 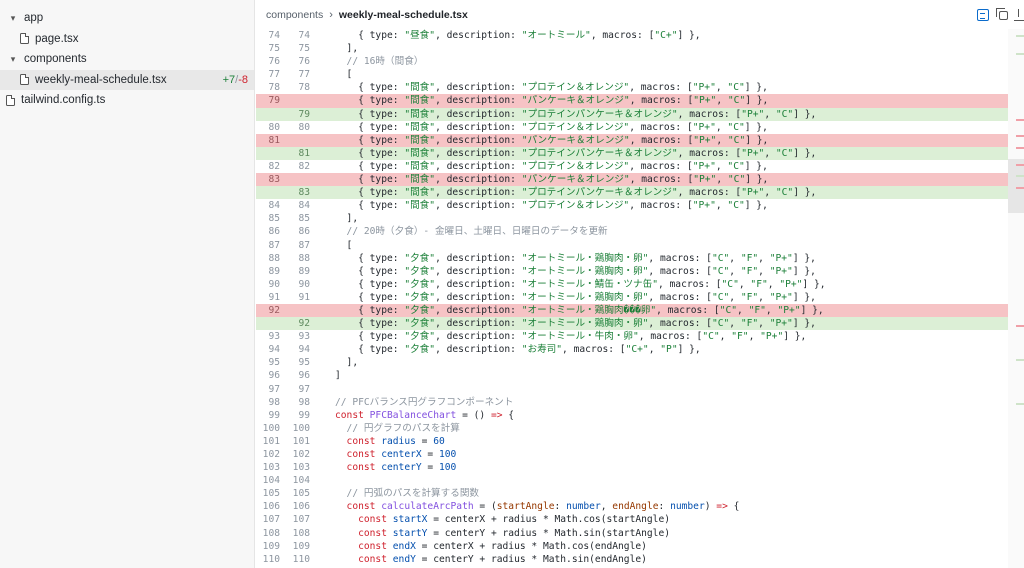 I want to click on code-text: [, so click(x=344, y=245).